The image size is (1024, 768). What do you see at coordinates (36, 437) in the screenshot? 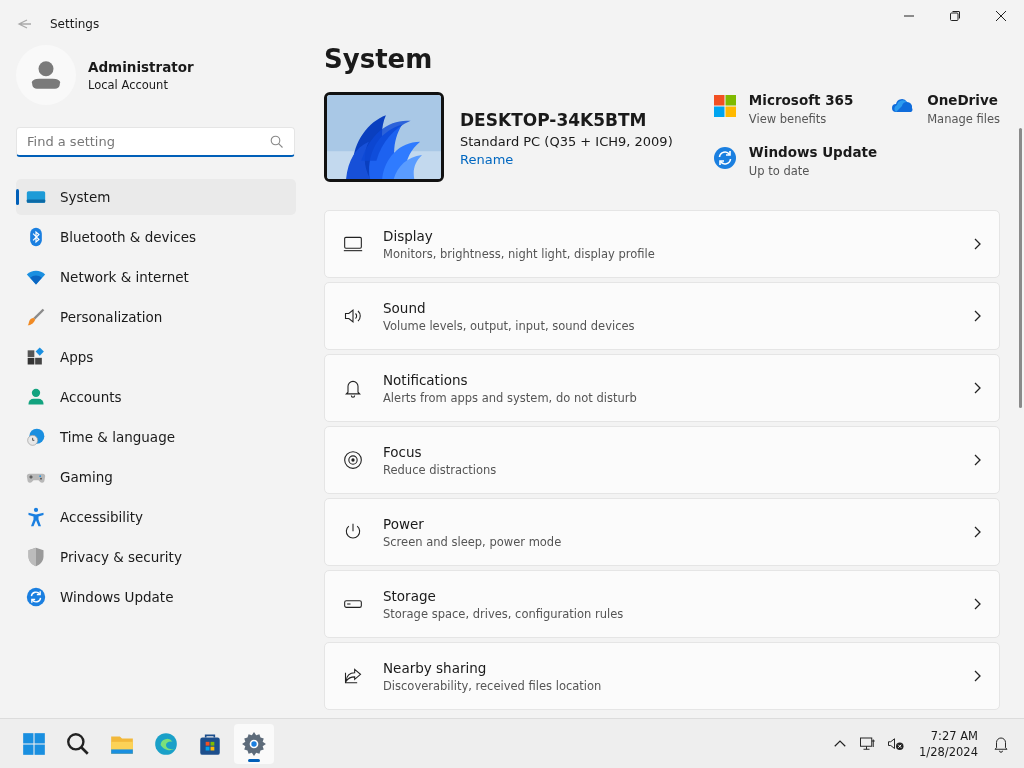
I see `globe-clock-icon` at bounding box center [36, 437].